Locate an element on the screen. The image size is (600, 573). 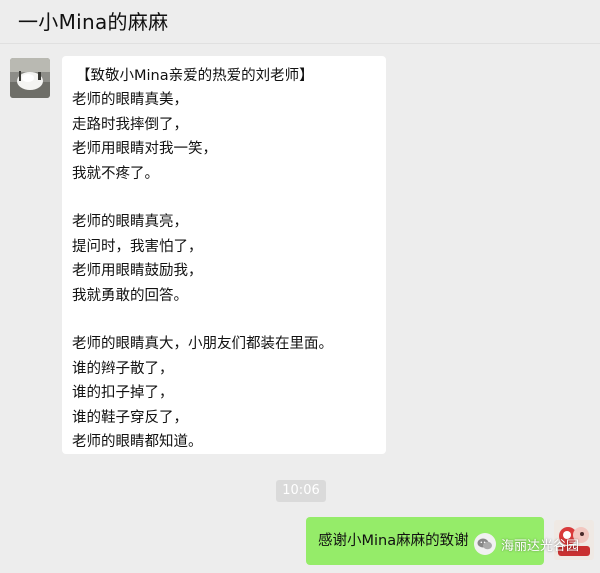
outgoing-message-text: 感谢小Mina麻麻的致谢 is located at coordinates (393, 541).